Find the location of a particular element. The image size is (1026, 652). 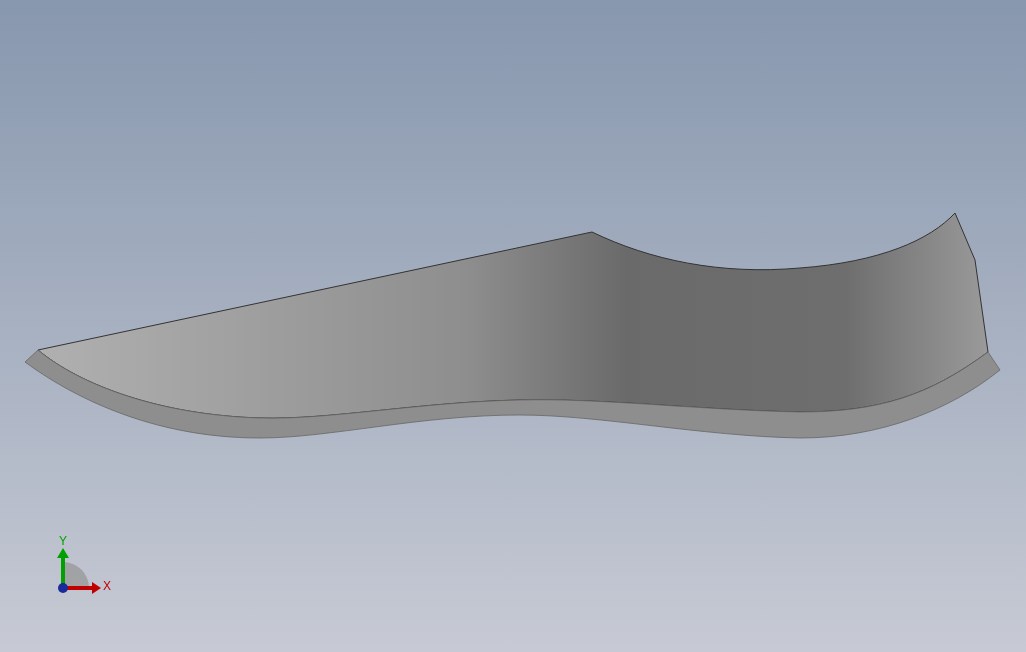

axis-triad-icon is located at coordinates (79, 571).